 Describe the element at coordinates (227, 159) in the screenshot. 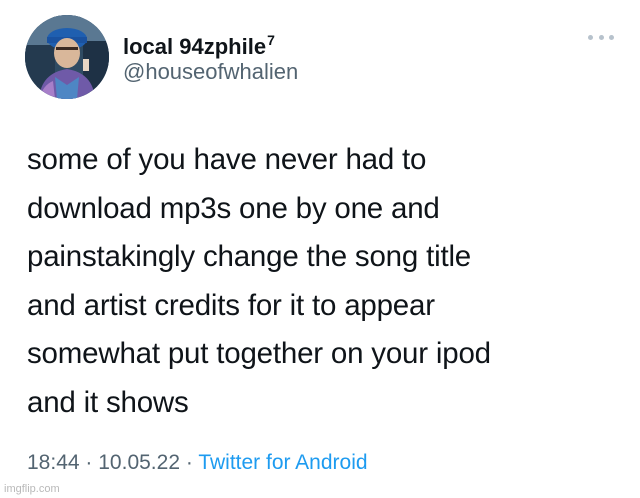

I see `tweet-text-line: some of you have never had to` at that location.